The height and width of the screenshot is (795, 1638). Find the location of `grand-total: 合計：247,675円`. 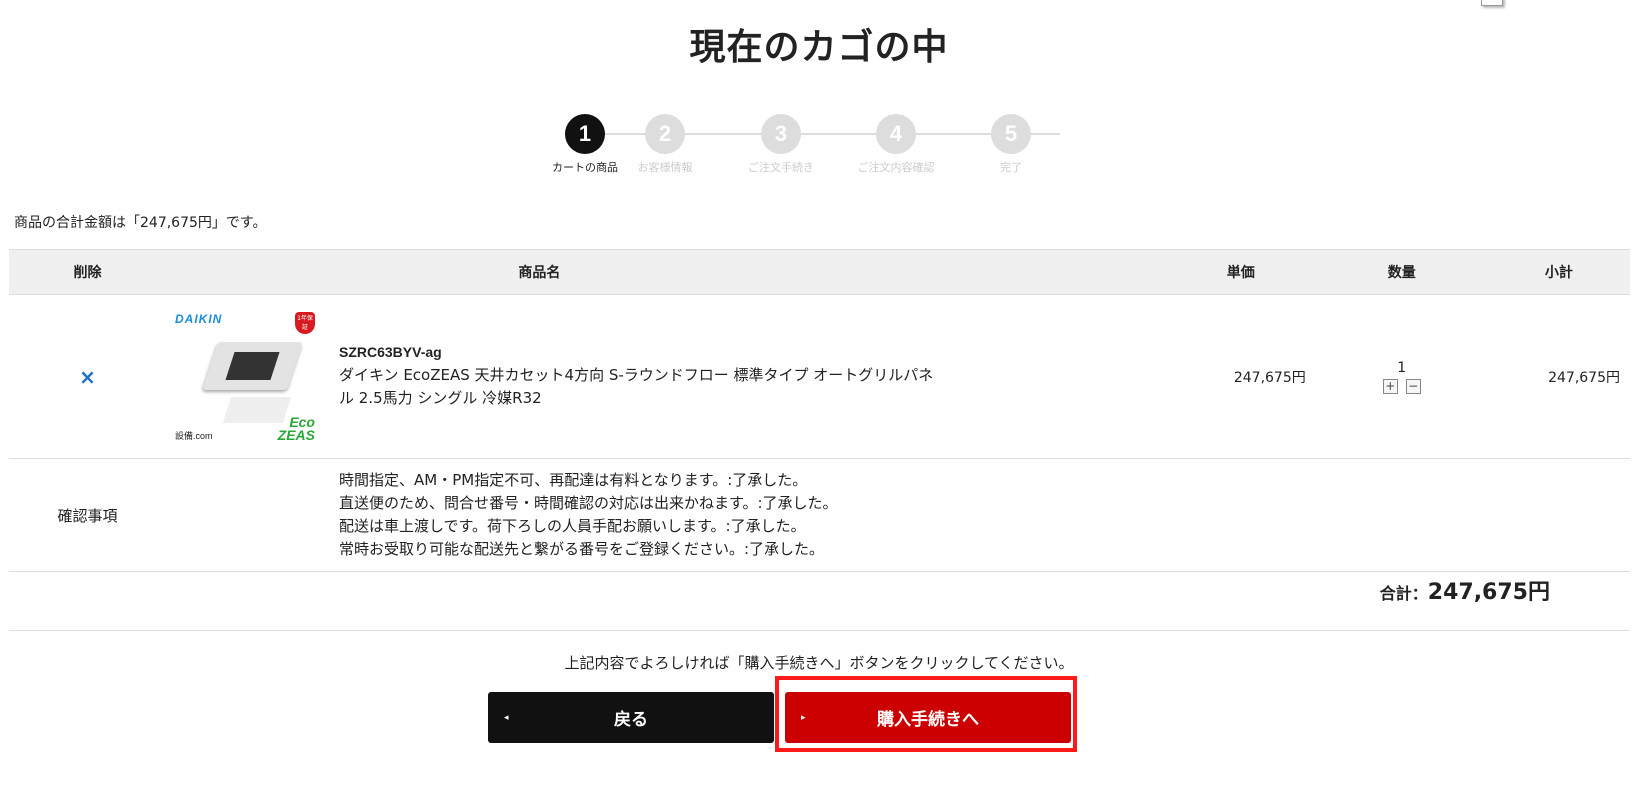

grand-total: 合計：247,675円 is located at coordinates (1465, 590).